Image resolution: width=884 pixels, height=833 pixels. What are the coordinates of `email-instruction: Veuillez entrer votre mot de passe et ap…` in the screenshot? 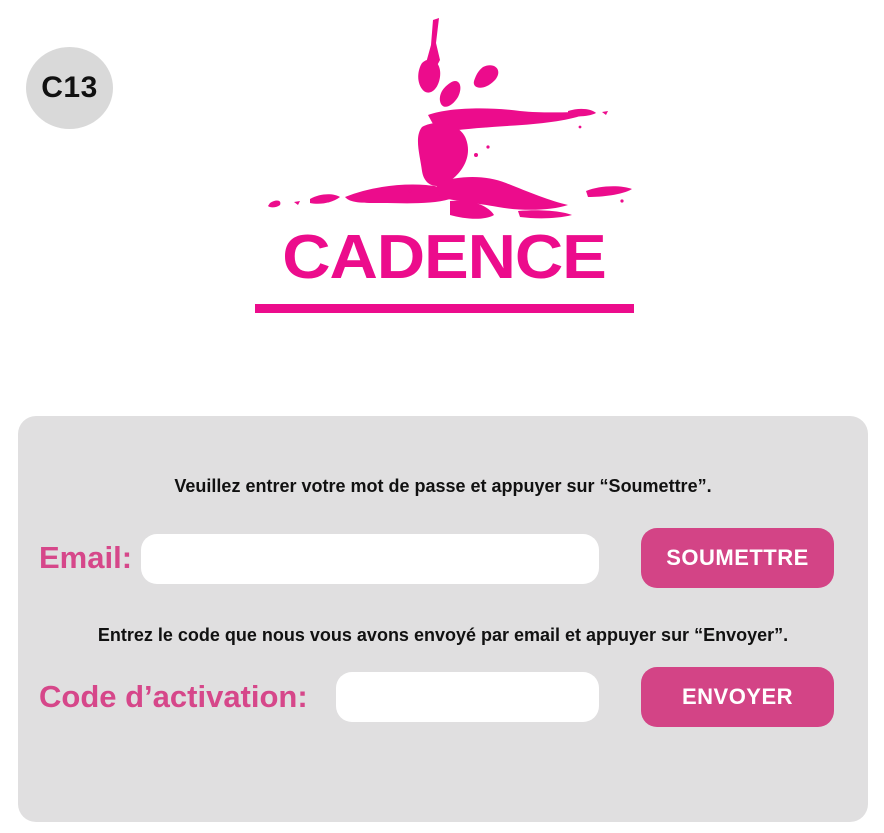 It's located at (443, 486).